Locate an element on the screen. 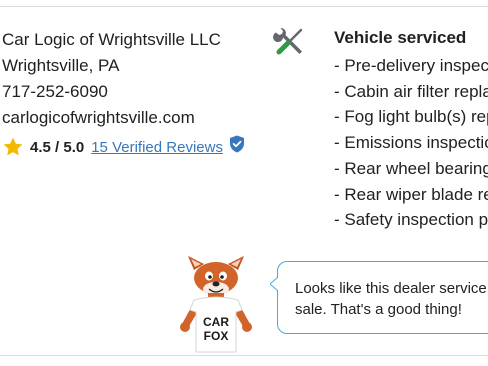  service-item: - Cabin air filter repla is located at coordinates (411, 91).